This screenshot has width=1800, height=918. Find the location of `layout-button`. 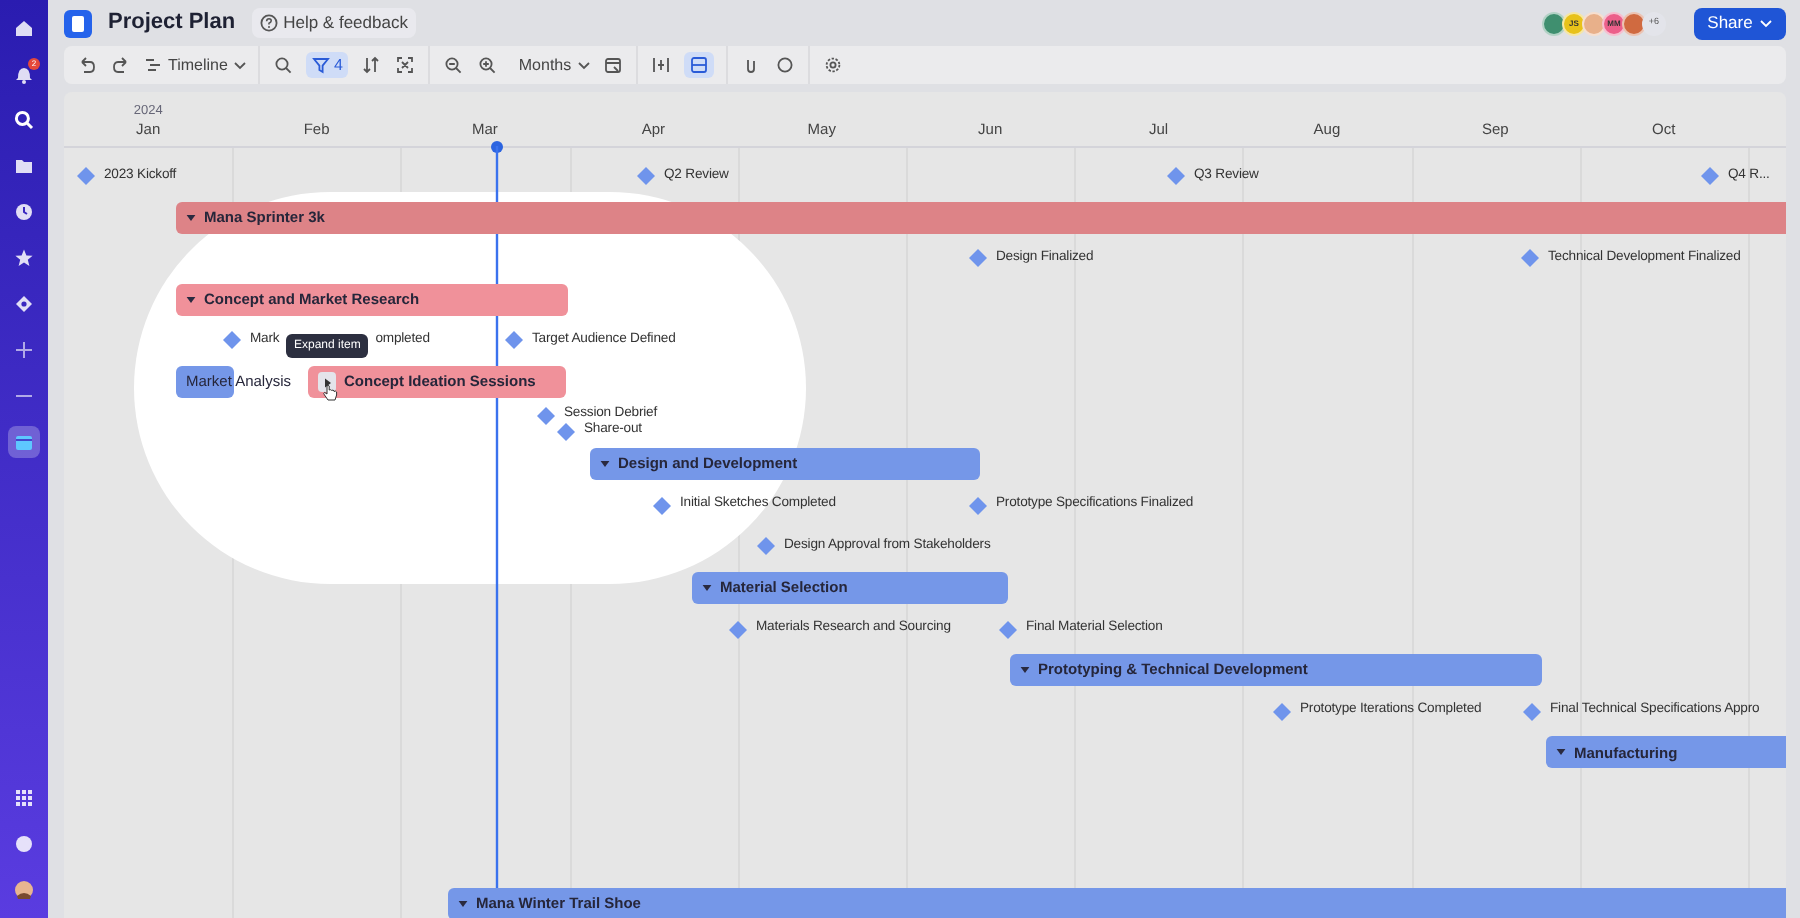

layout-button is located at coordinates (698, 65).